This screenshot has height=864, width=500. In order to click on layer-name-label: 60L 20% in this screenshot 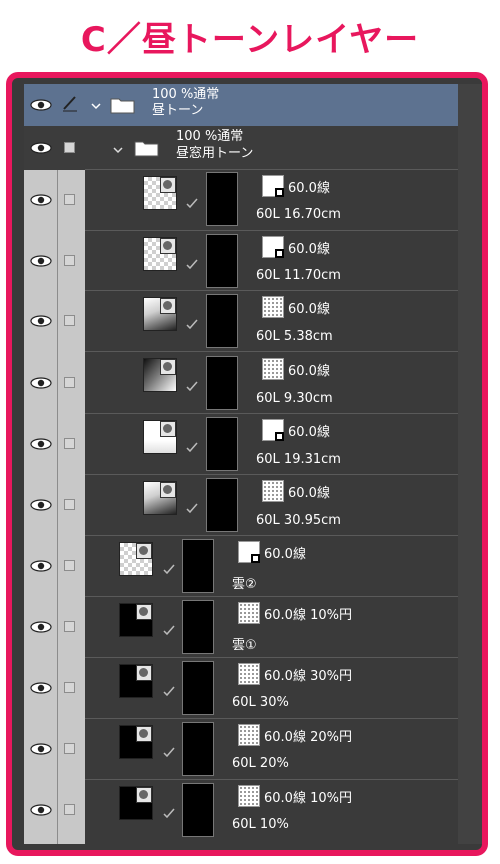, I will do `click(260, 763)`.